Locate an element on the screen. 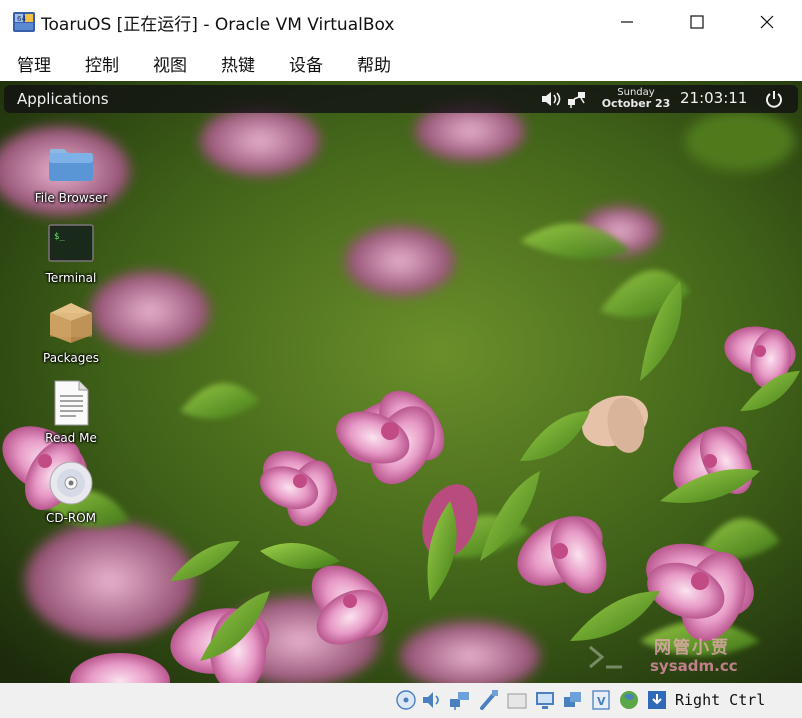 Image resolution: width=802 pixels, height=718 pixels. virtualization-icon: V is located at coordinates (601, 700).